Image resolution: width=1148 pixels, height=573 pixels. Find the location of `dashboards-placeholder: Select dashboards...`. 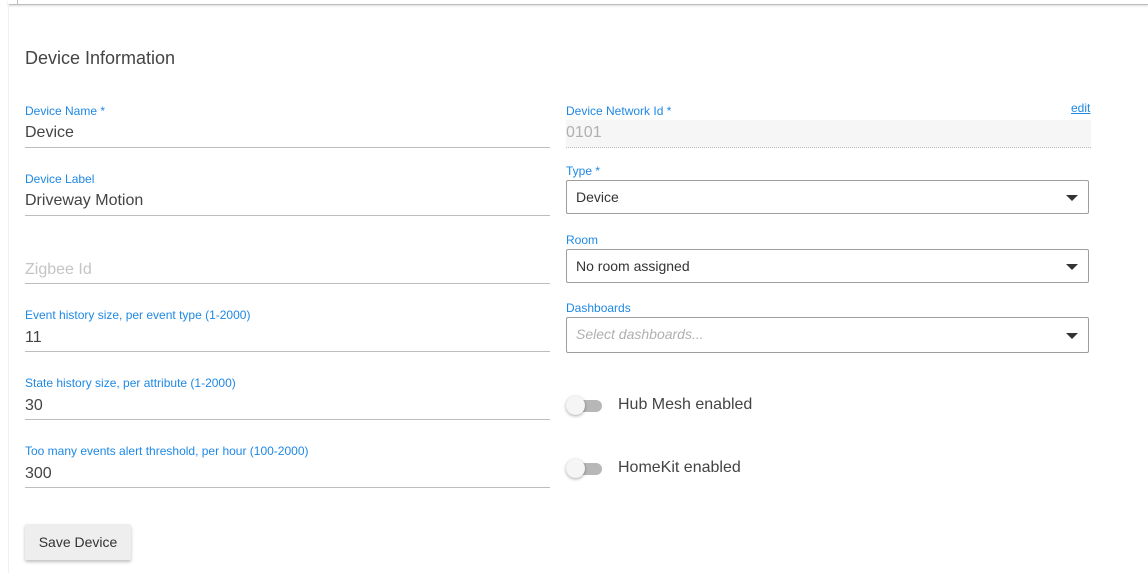

dashboards-placeholder: Select dashboards... is located at coordinates (640, 334).